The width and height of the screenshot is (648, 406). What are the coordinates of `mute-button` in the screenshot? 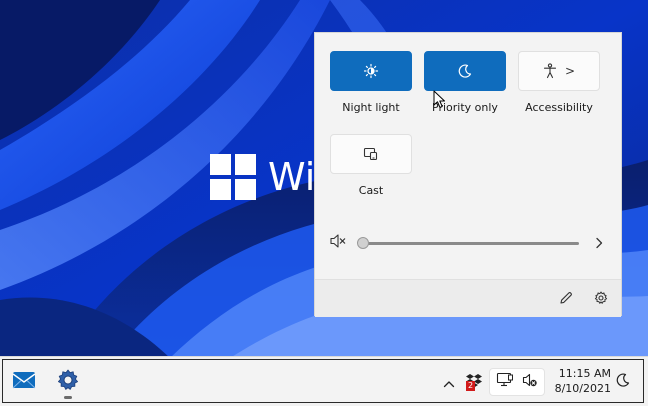 It's located at (338, 243).